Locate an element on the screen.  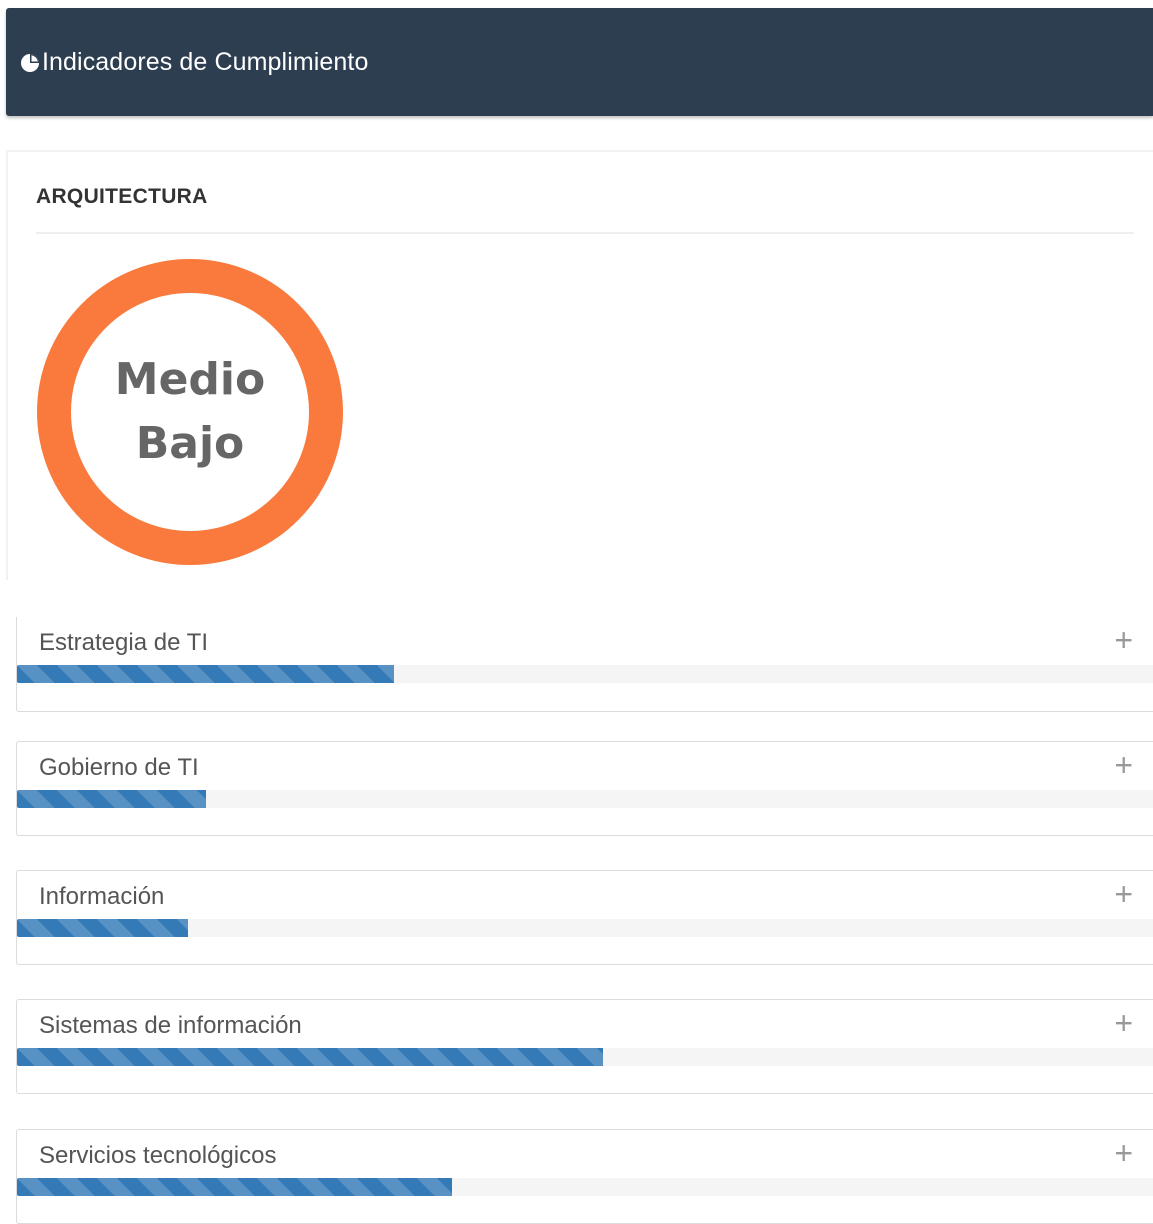
indicator-label: Gobierno de TI is located at coordinates (119, 767).